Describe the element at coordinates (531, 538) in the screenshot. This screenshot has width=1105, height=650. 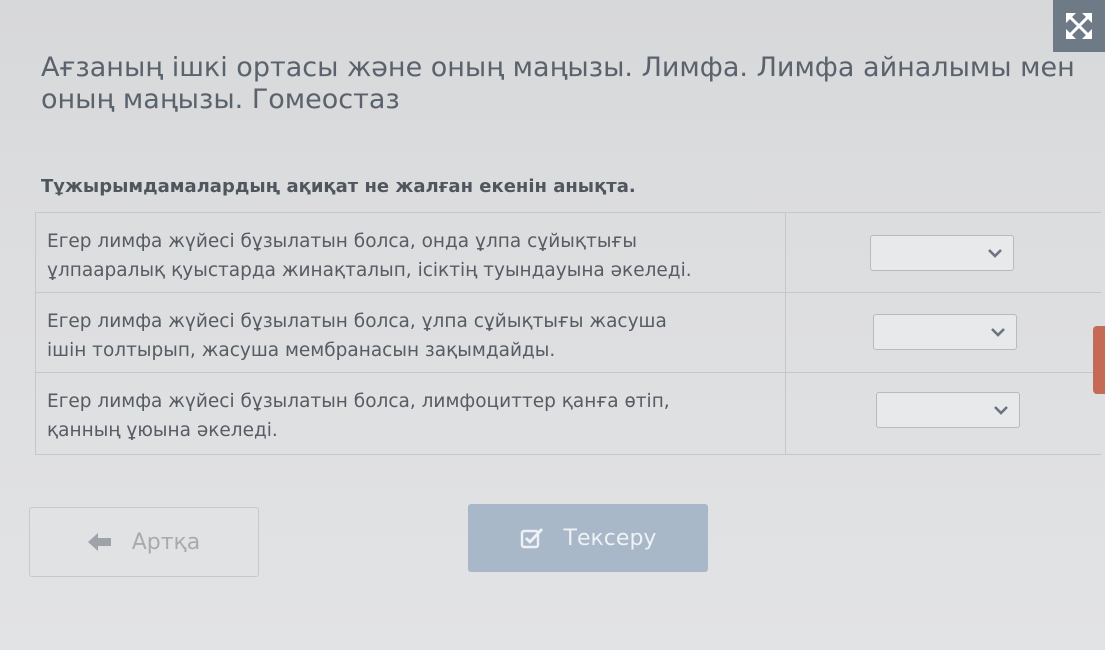
I see `checkbox-check-icon` at that location.